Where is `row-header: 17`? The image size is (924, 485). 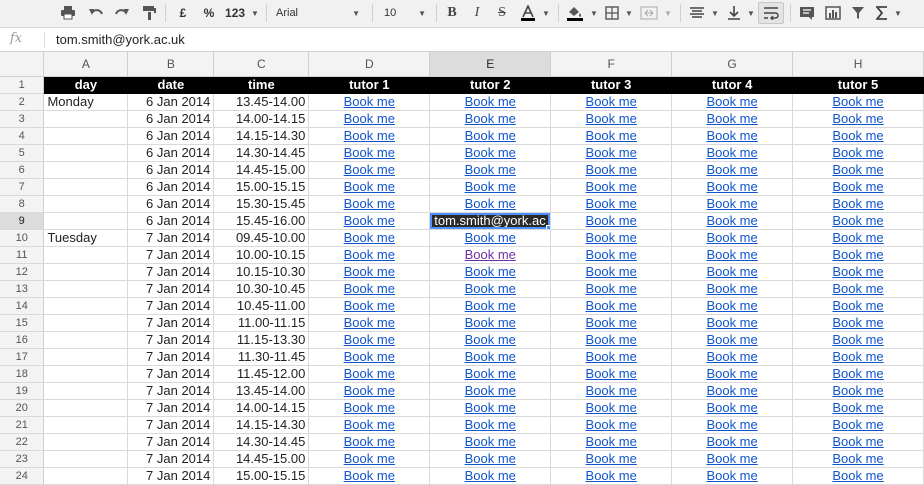 row-header: 17 is located at coordinates (22, 357).